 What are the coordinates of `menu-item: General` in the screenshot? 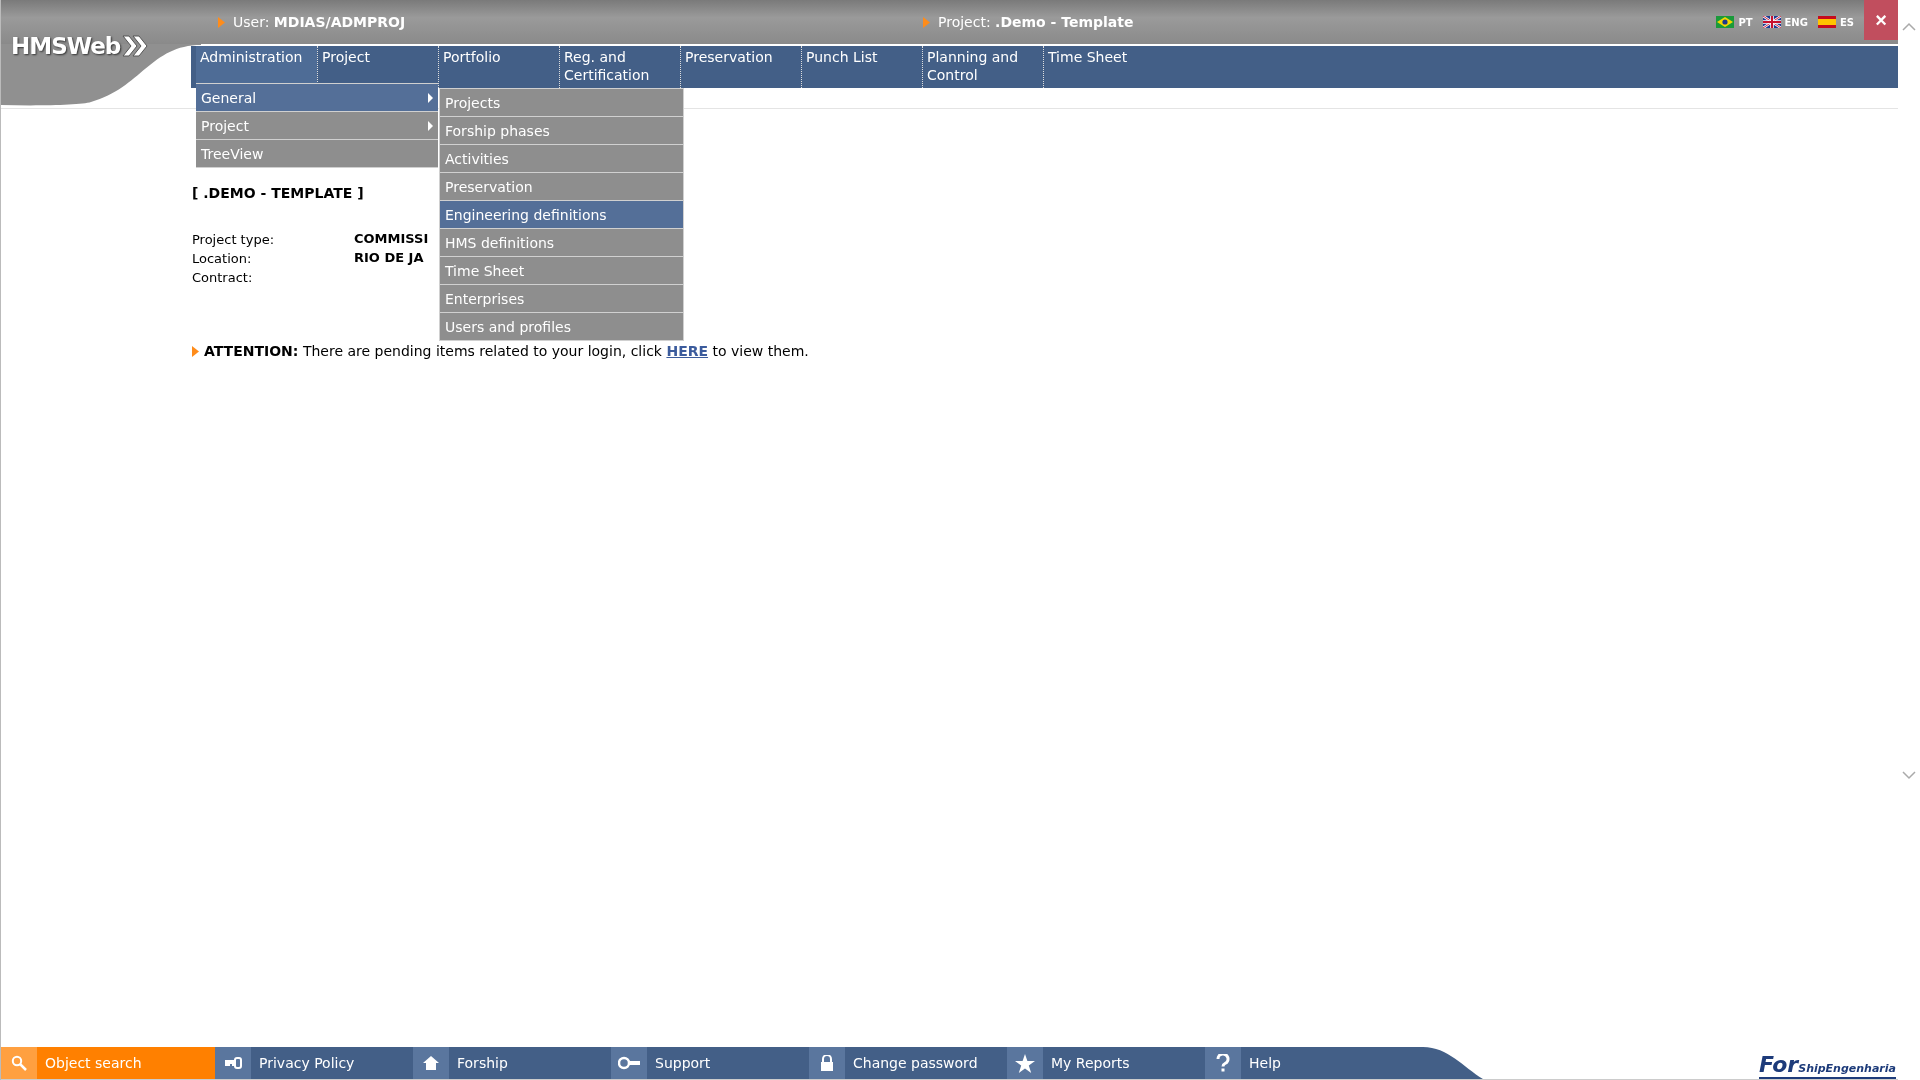 It's located at (317, 97).